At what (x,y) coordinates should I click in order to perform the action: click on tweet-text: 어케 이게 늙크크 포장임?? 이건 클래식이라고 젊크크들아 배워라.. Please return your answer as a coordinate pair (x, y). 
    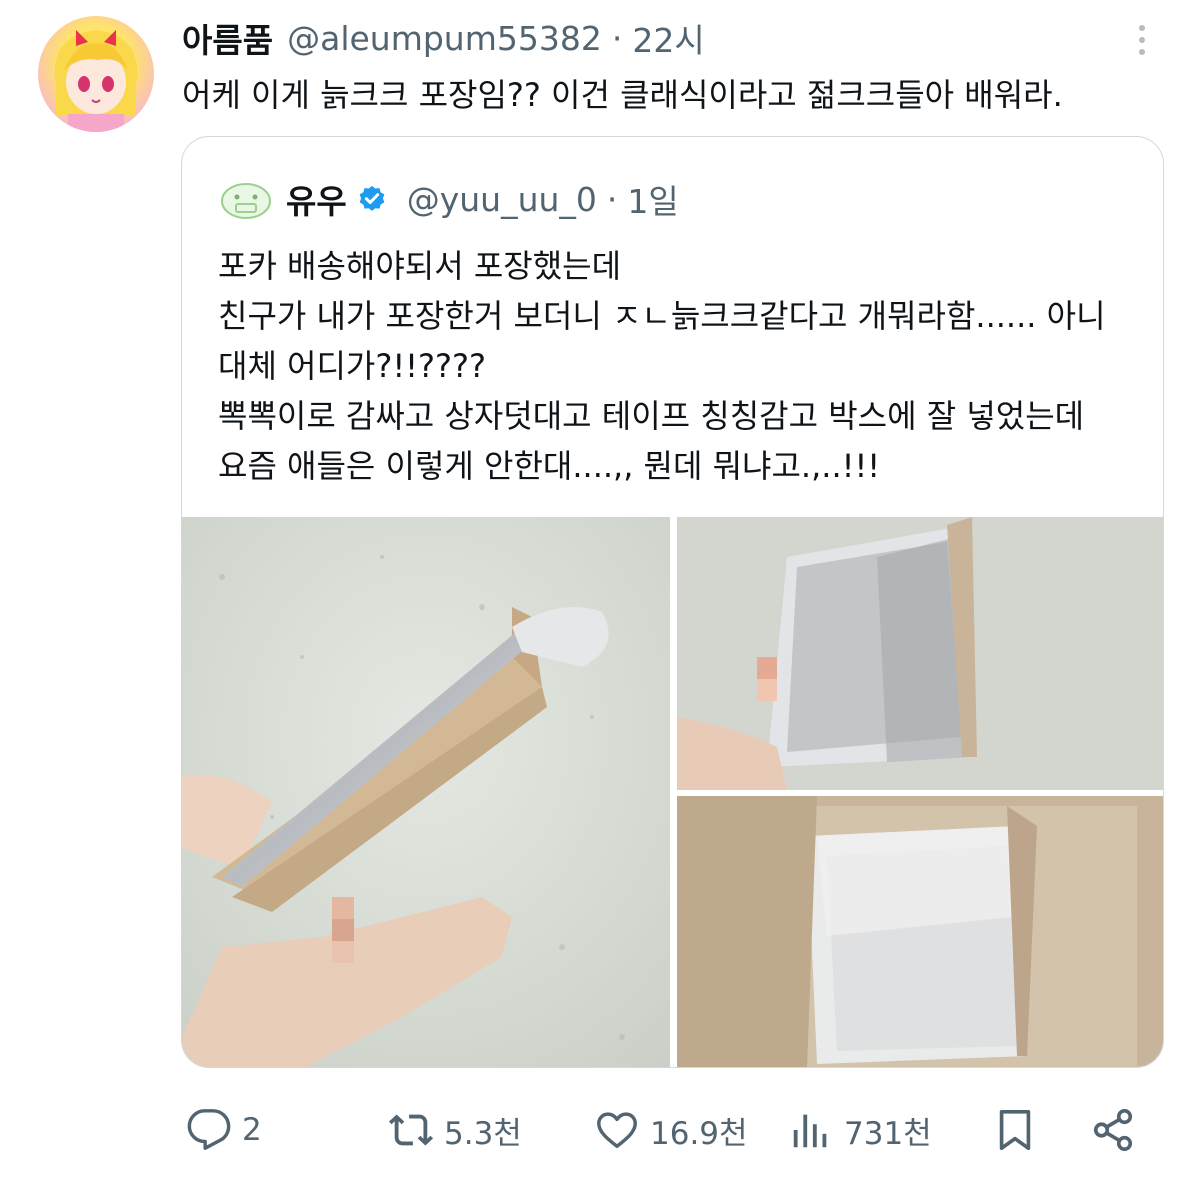
    Looking at the image, I should click on (622, 95).